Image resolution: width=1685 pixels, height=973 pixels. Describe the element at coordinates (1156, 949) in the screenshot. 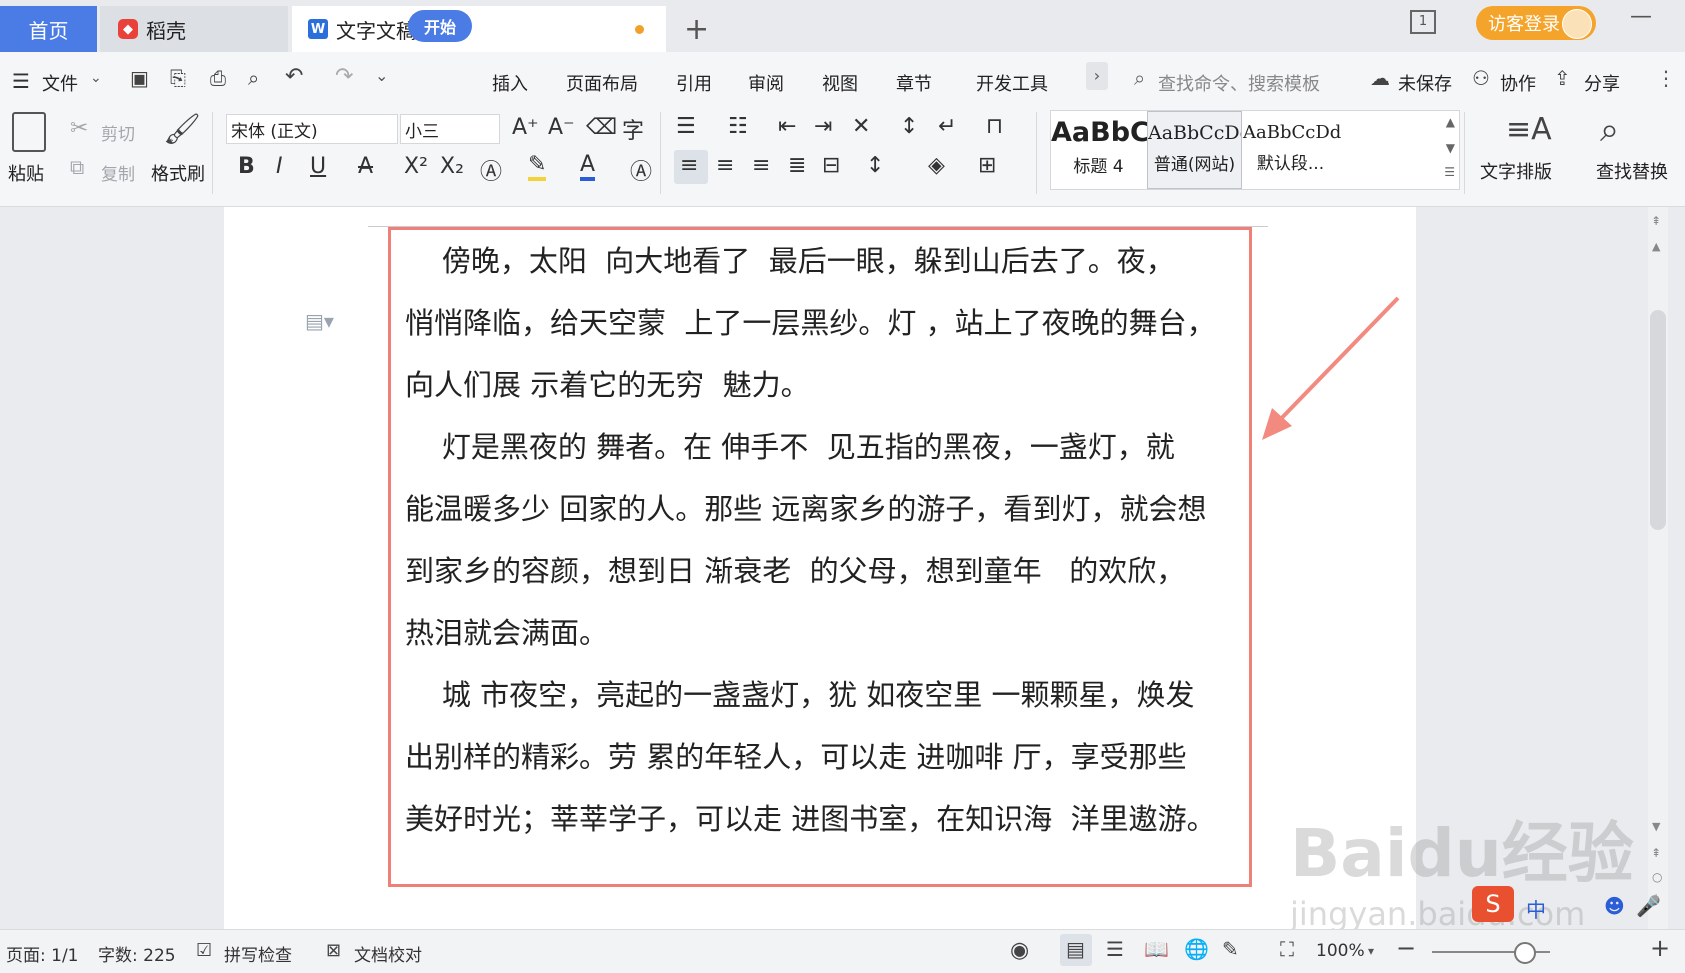

I see `reading-view-icon: 📖` at that location.